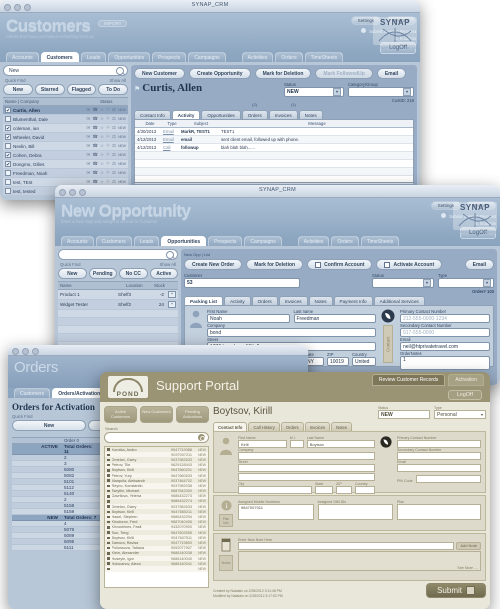 The image size is (500, 609). What do you see at coordinates (213, 264) in the screenshot?
I see `create-new-order-button: Create New Order` at bounding box center [213, 264].